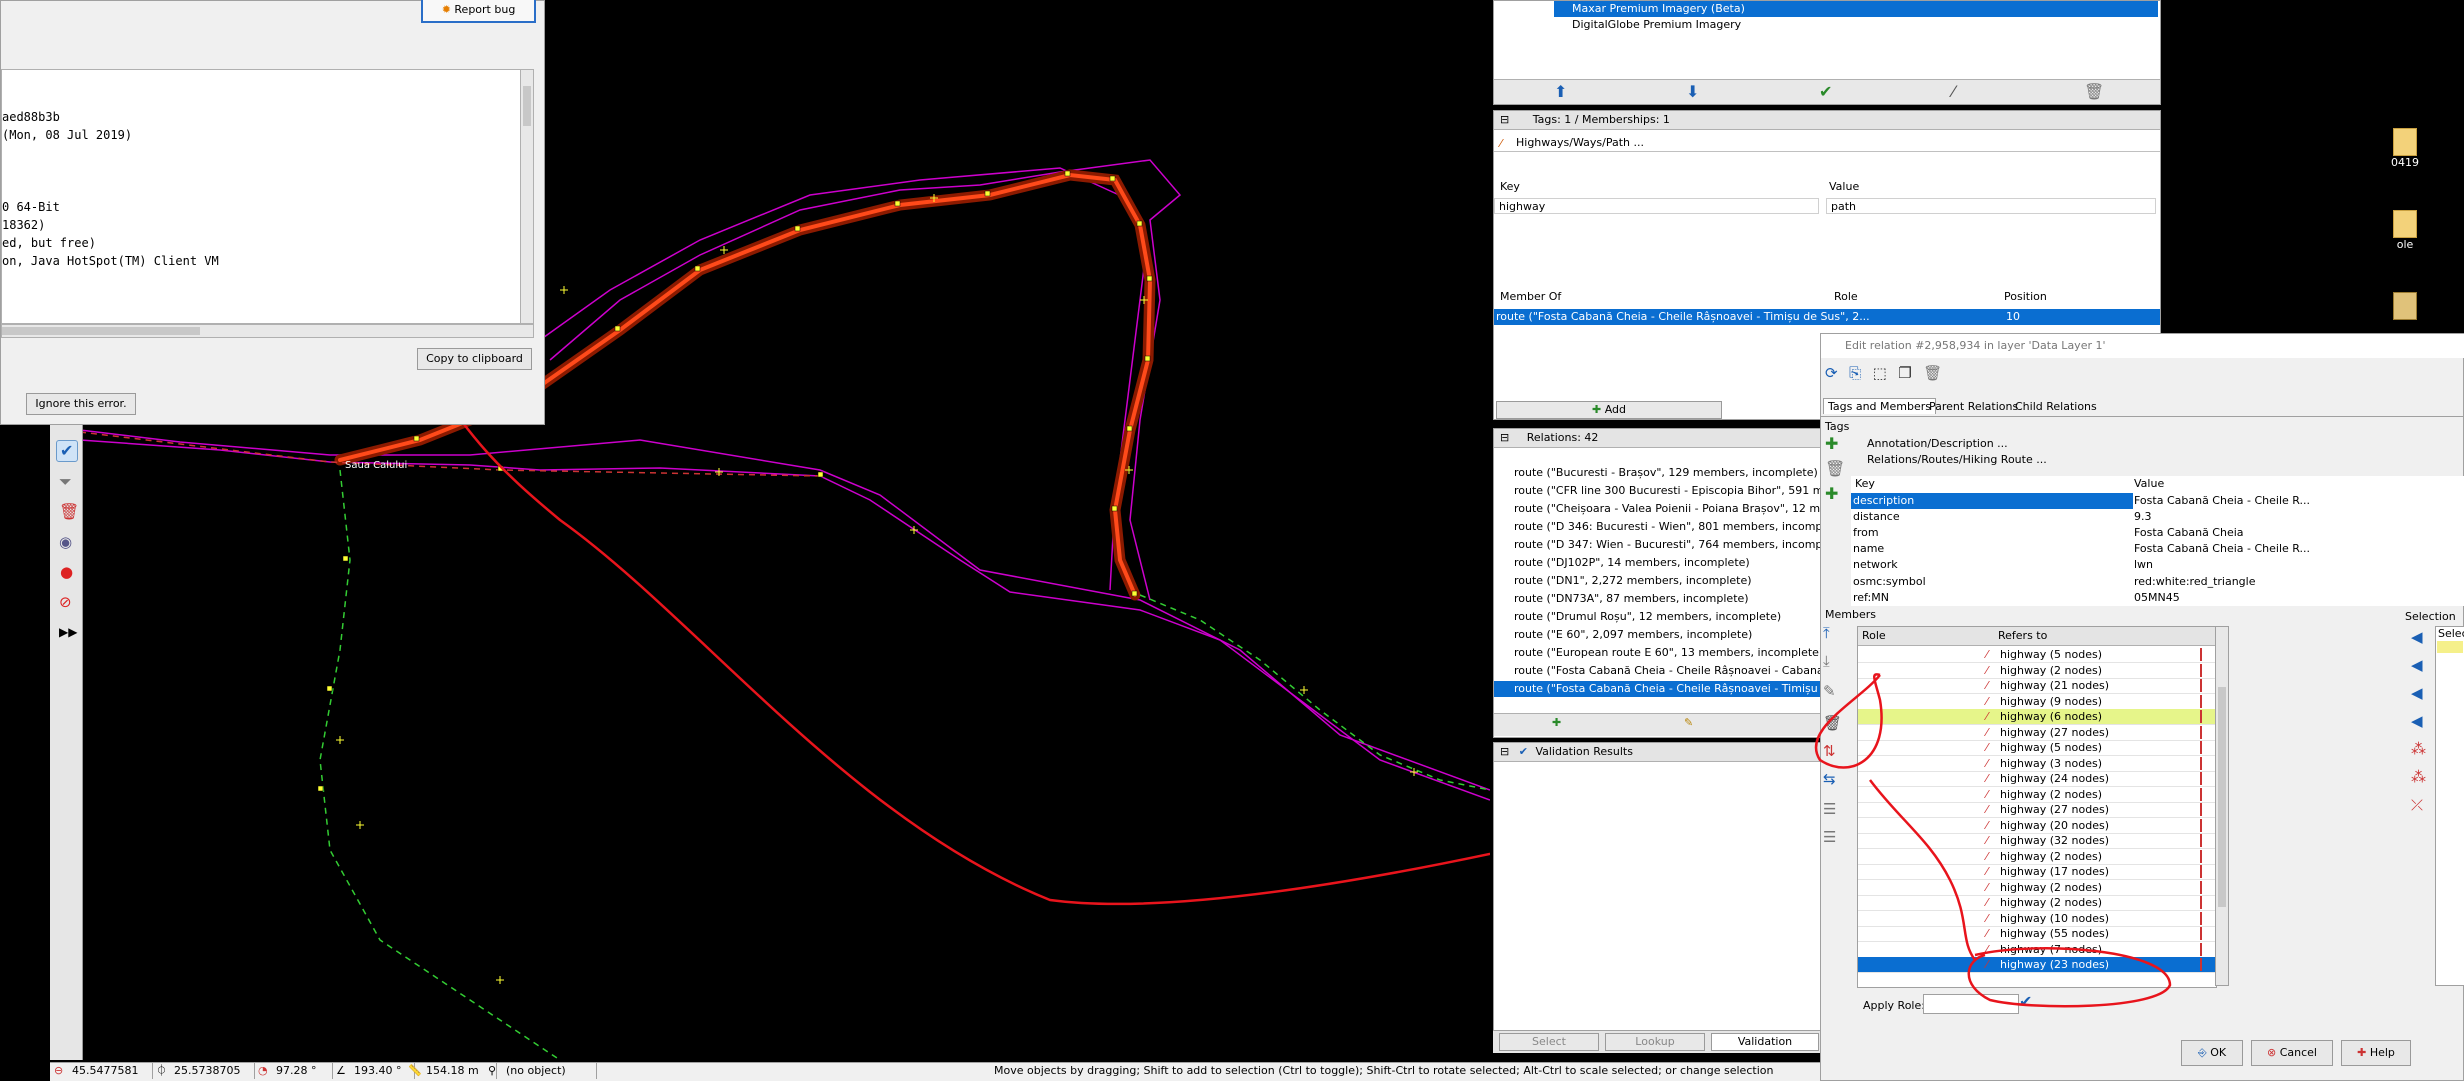  I want to click on tag-key: highway, so click(1656, 206).